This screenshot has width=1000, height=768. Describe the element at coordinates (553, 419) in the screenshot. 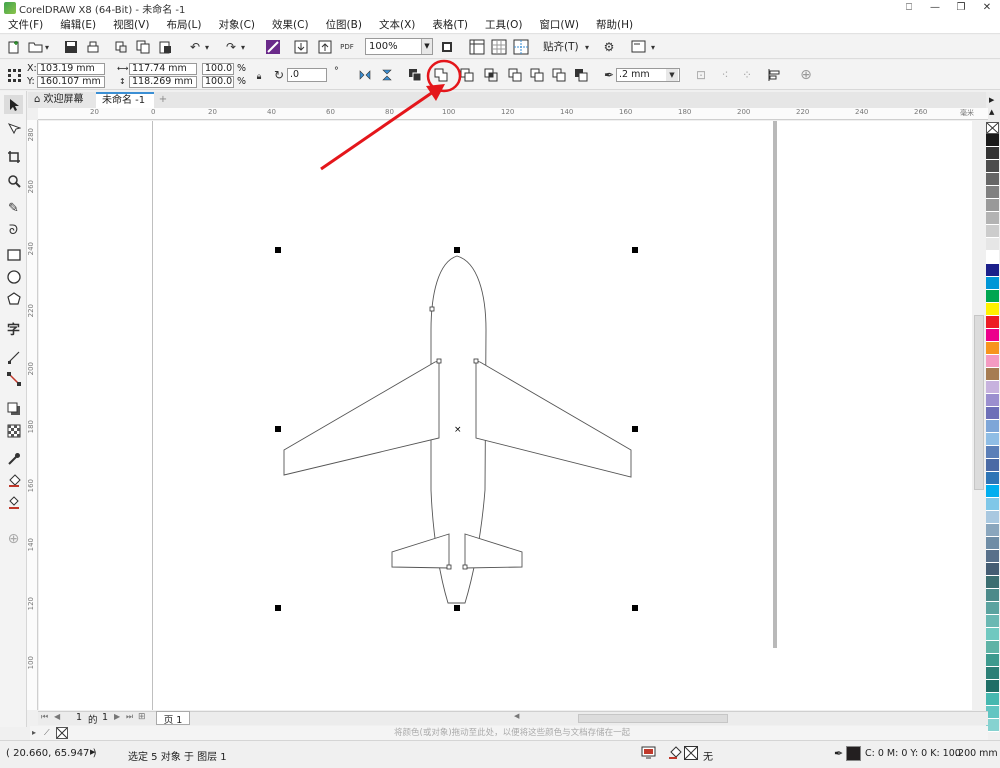

I see `right-wing` at that location.